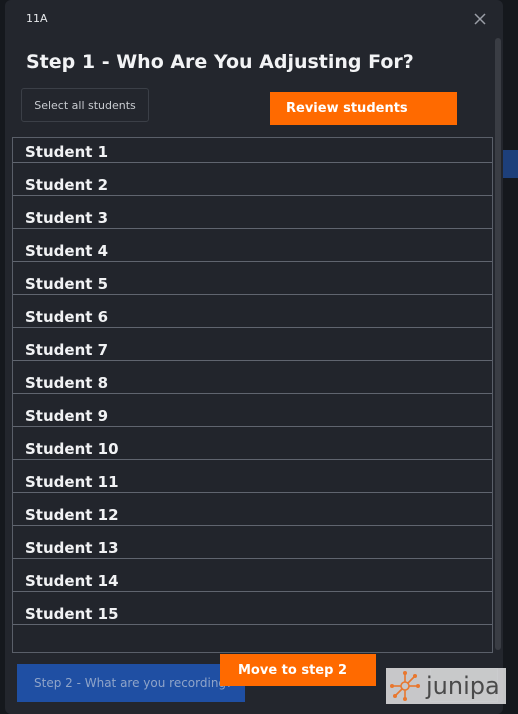 The image size is (518, 714). I want to click on student-row: Student 7, so click(252, 344).